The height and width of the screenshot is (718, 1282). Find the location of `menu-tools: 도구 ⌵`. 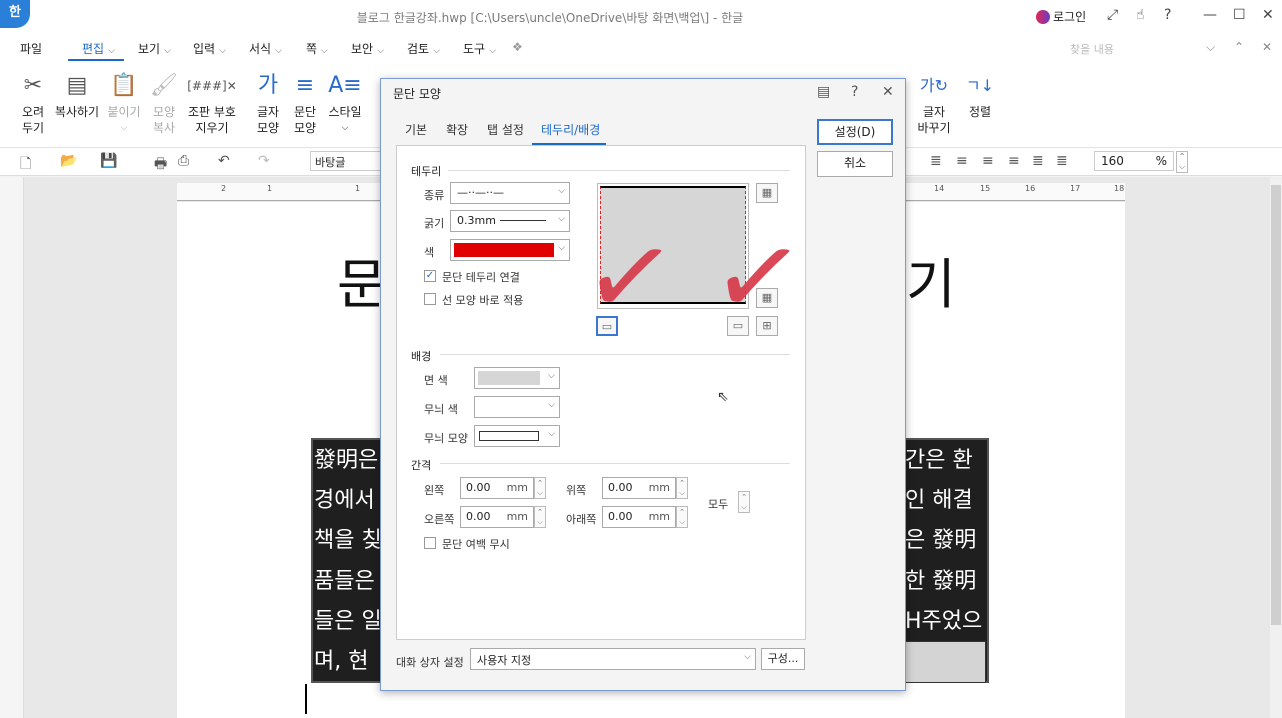

menu-tools: 도구 ⌵ is located at coordinates (479, 48).